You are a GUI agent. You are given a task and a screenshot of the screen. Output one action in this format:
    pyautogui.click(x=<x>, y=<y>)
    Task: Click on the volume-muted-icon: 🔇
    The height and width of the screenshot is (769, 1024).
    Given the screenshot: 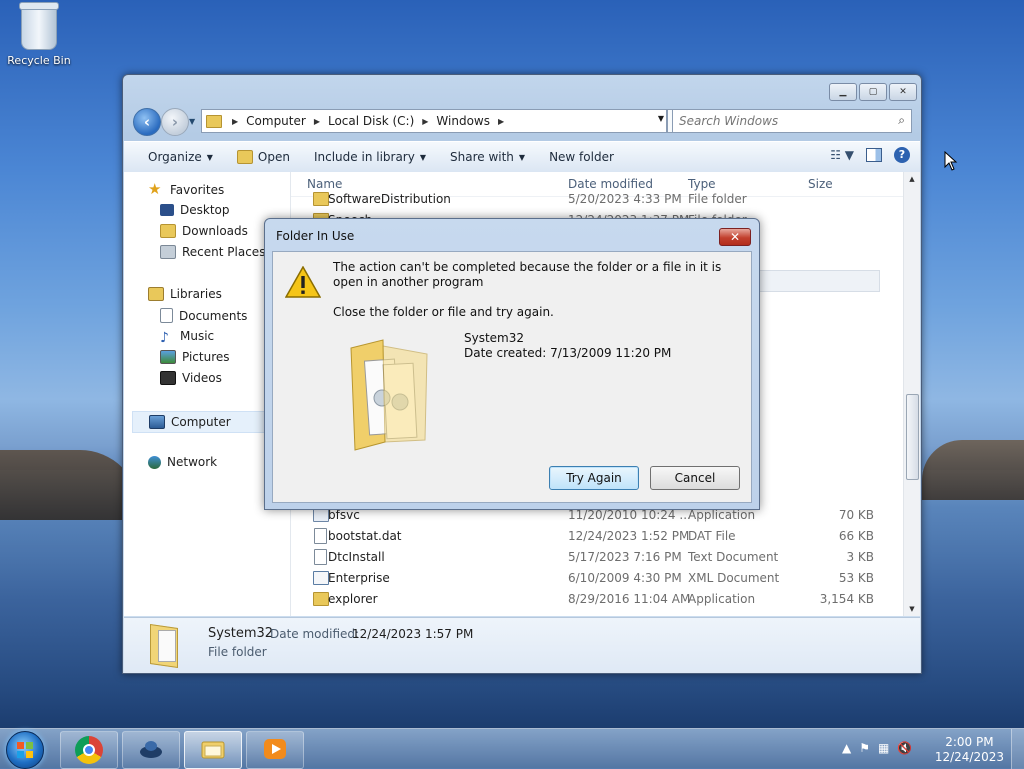 What is the action you would take?
    pyautogui.click(x=904, y=748)
    